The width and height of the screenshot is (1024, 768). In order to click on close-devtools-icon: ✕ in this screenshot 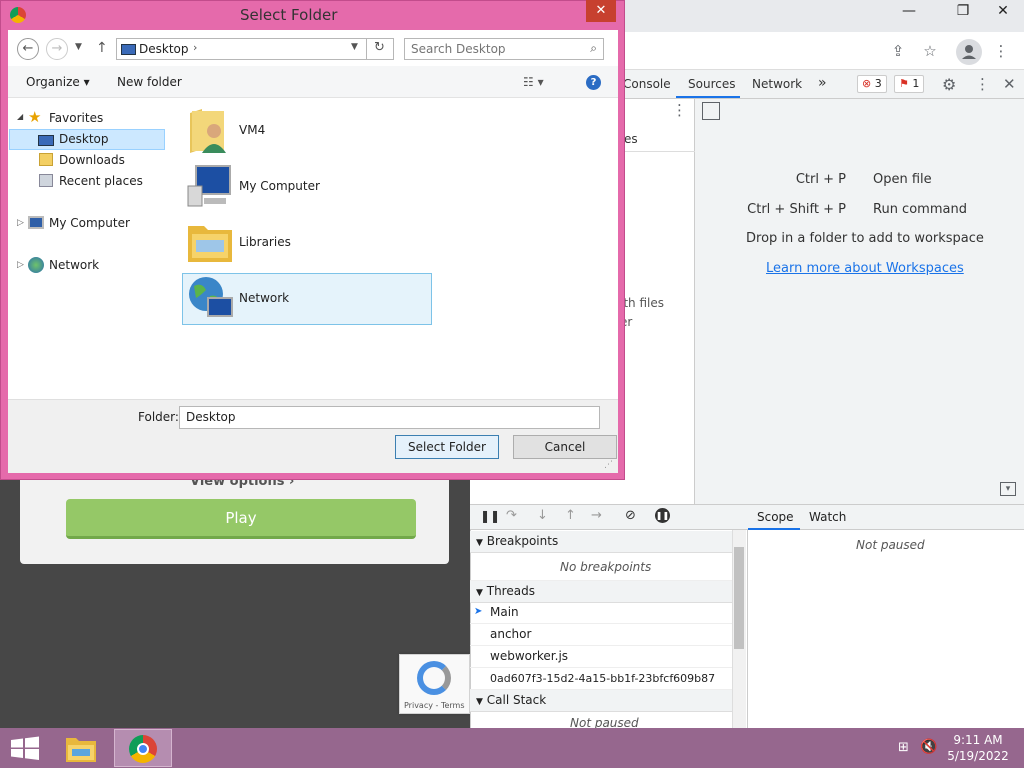, I will do `click(1009, 84)`.